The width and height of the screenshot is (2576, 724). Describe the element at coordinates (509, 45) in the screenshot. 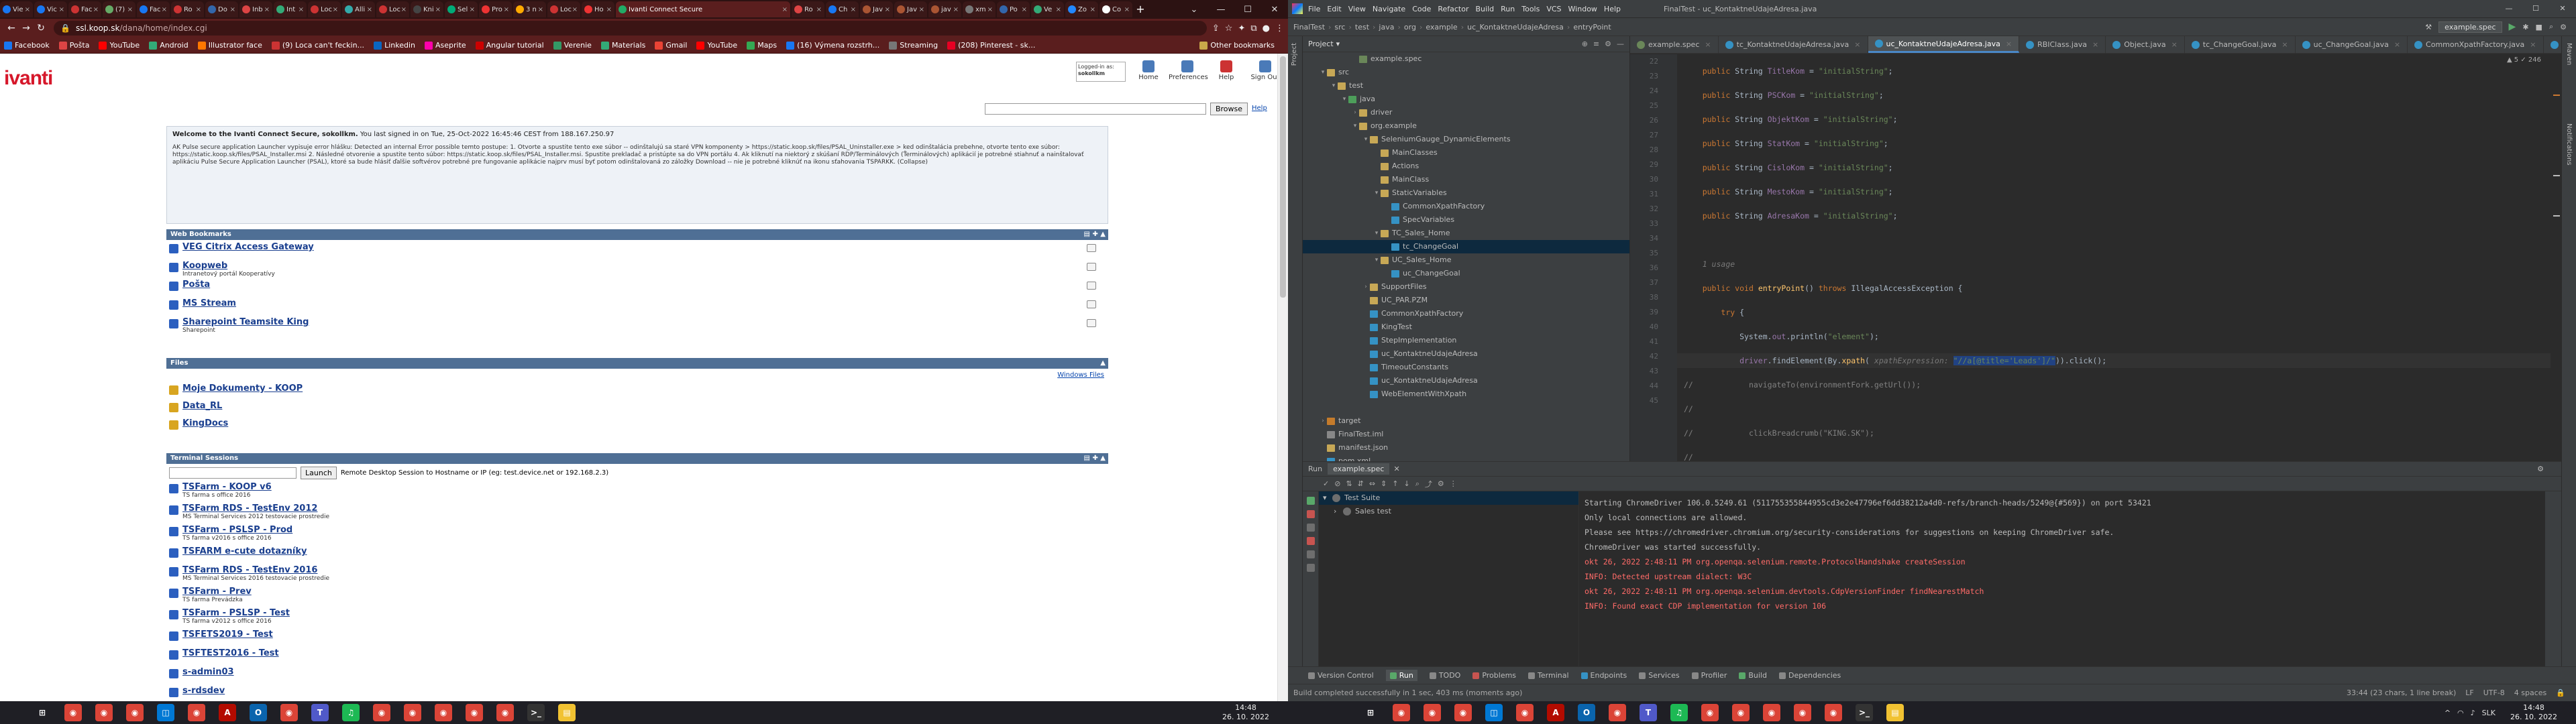

I see `bookmark-item: Angular tutorial` at that location.